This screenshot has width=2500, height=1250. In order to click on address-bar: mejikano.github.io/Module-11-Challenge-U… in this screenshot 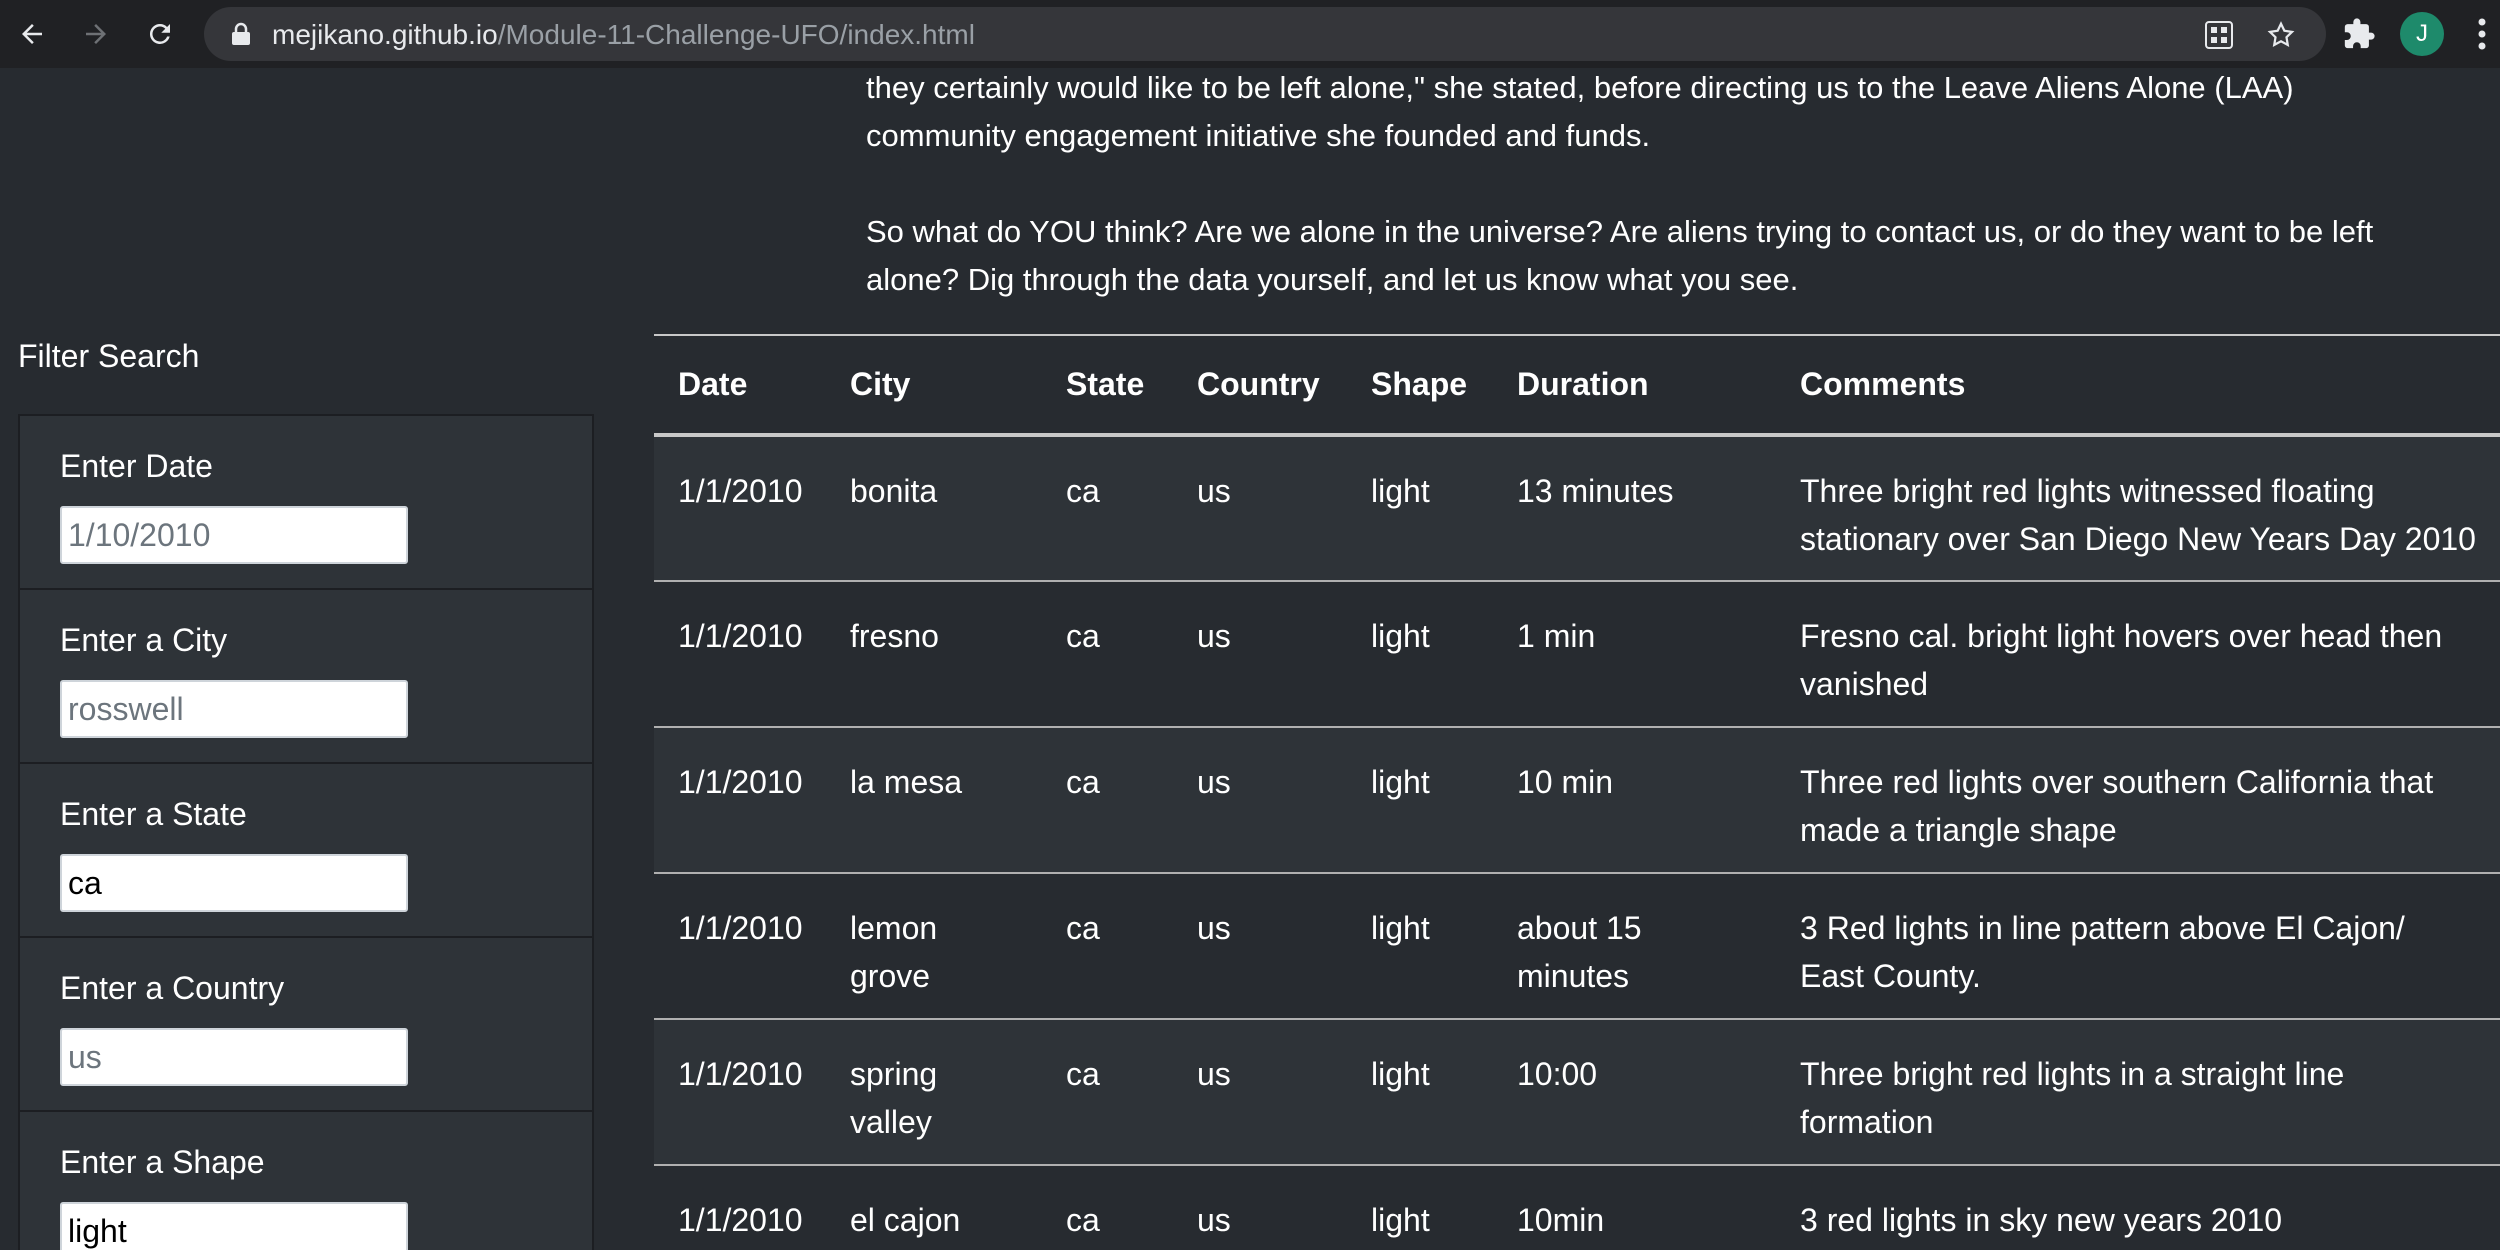, I will do `click(1265, 34)`.